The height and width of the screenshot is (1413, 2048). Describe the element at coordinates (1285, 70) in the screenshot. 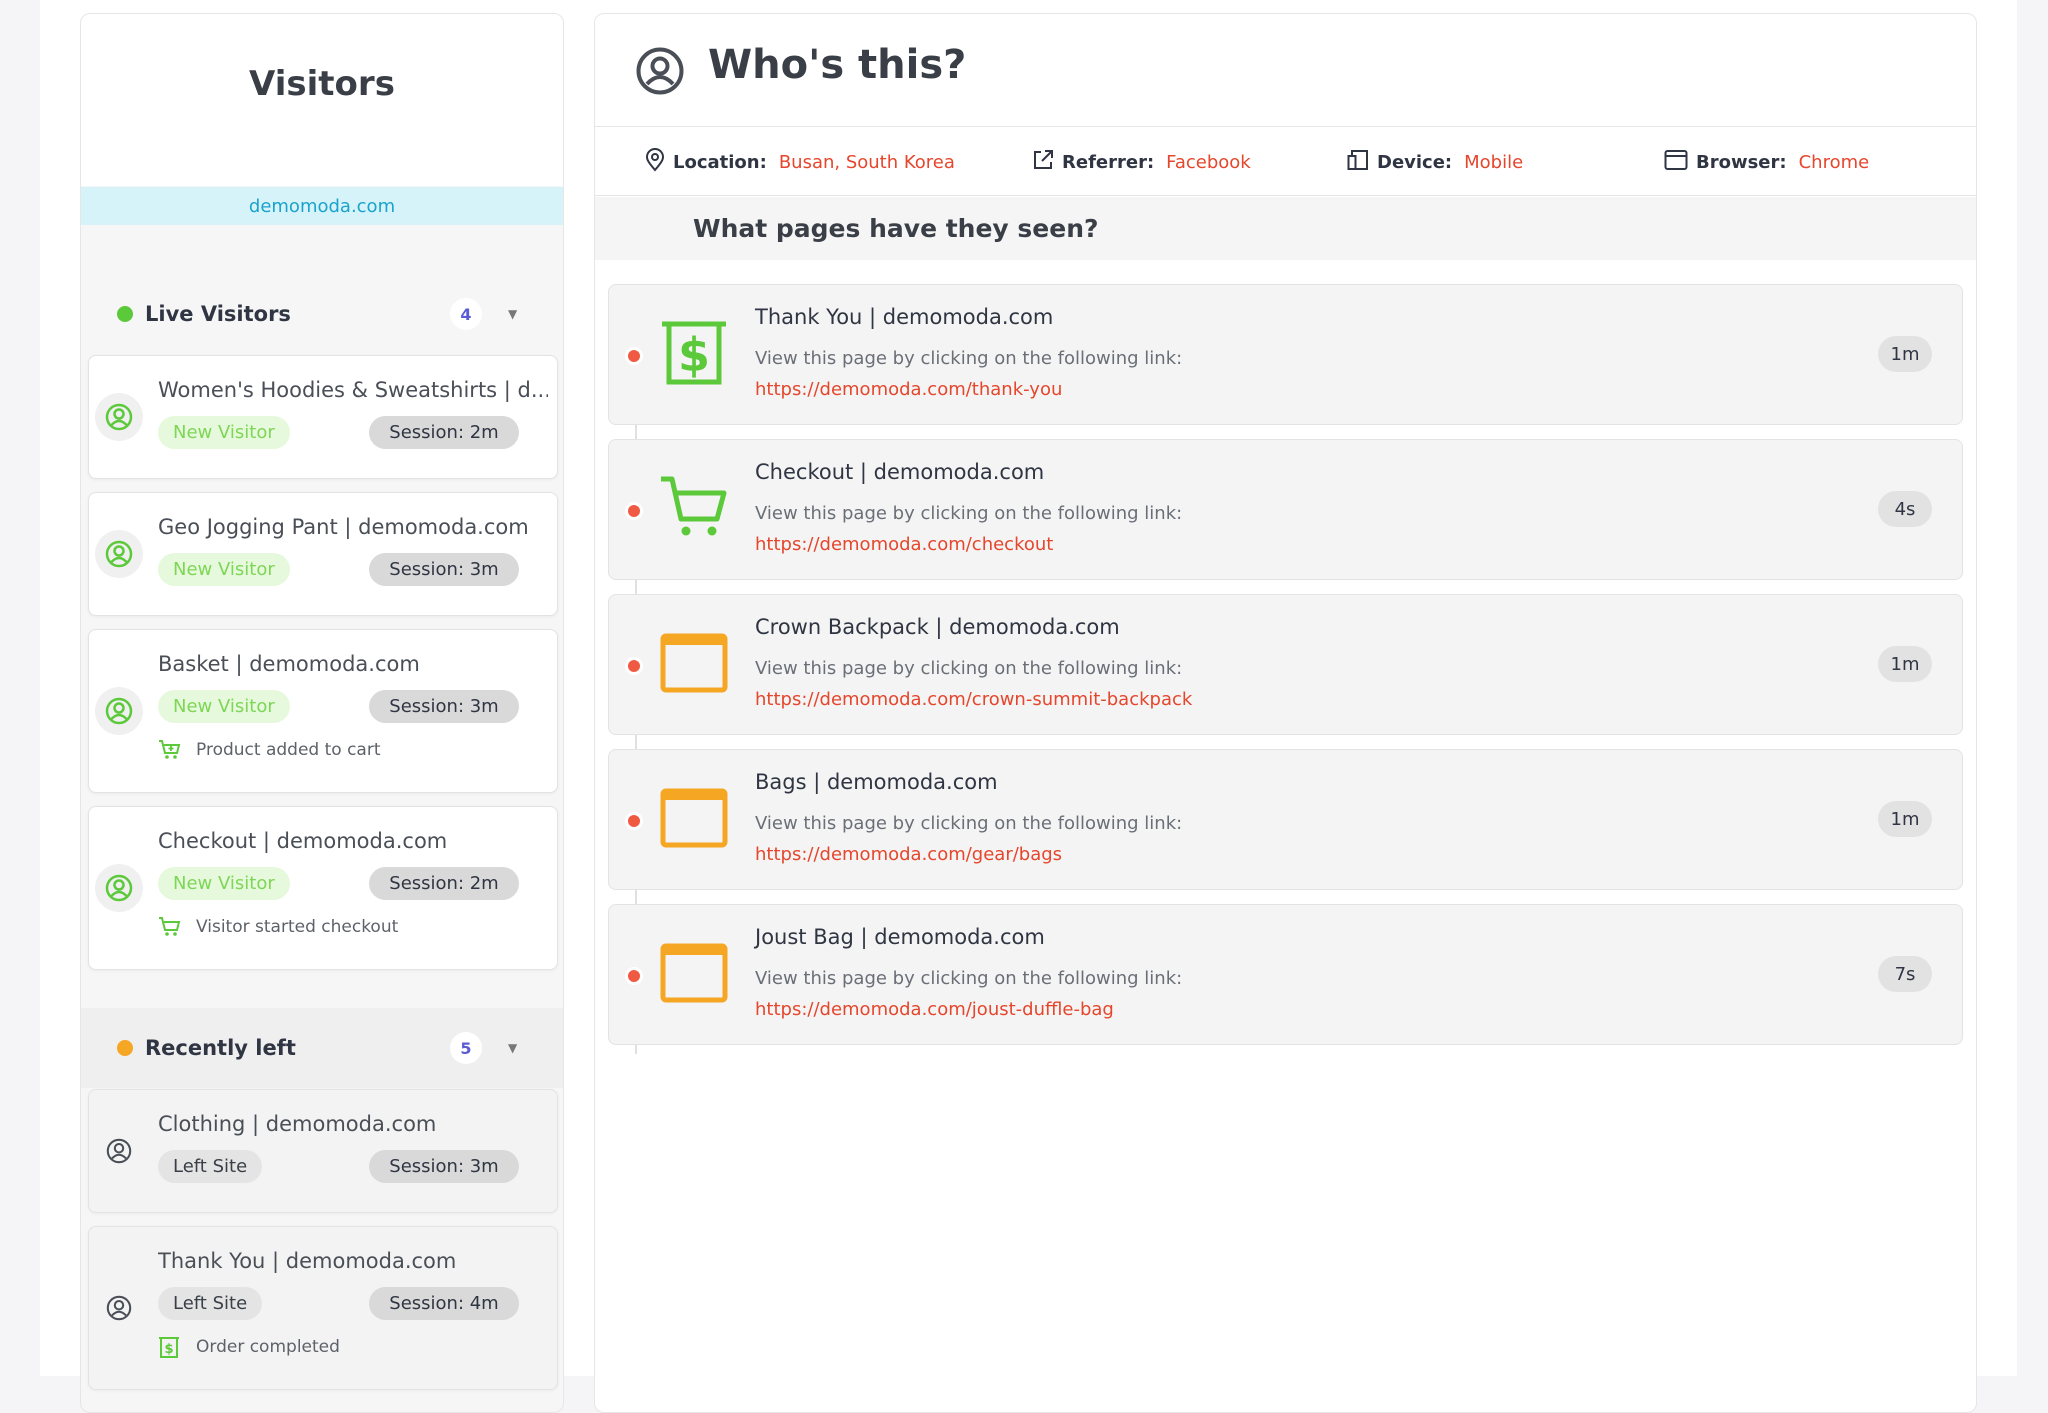

I see `detail-header: Who's this?` at that location.